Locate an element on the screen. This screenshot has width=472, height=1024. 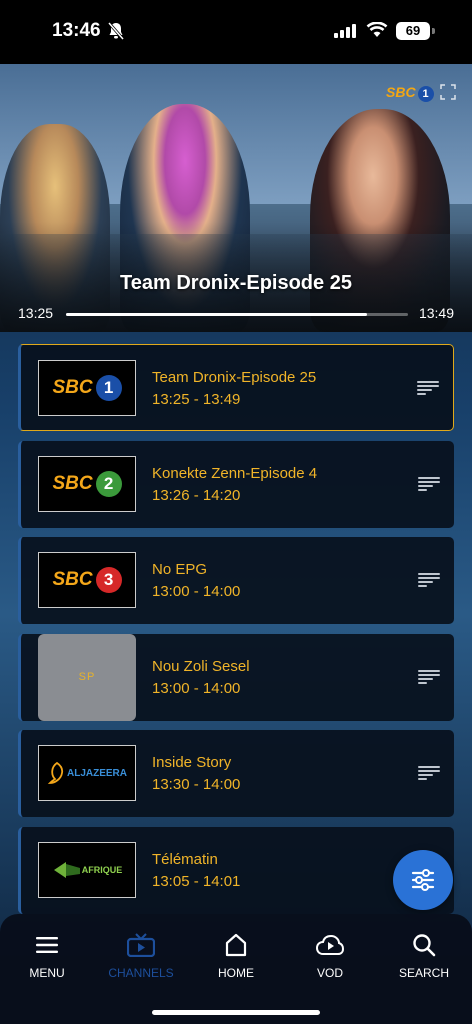
channel-logo-placeholder: SP is located at coordinates (87, 677).